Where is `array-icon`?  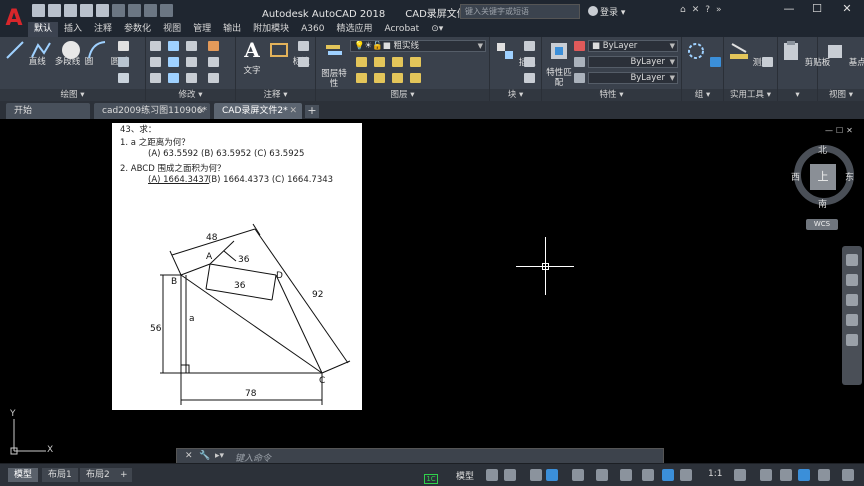 array-icon is located at coordinates (191, 78).